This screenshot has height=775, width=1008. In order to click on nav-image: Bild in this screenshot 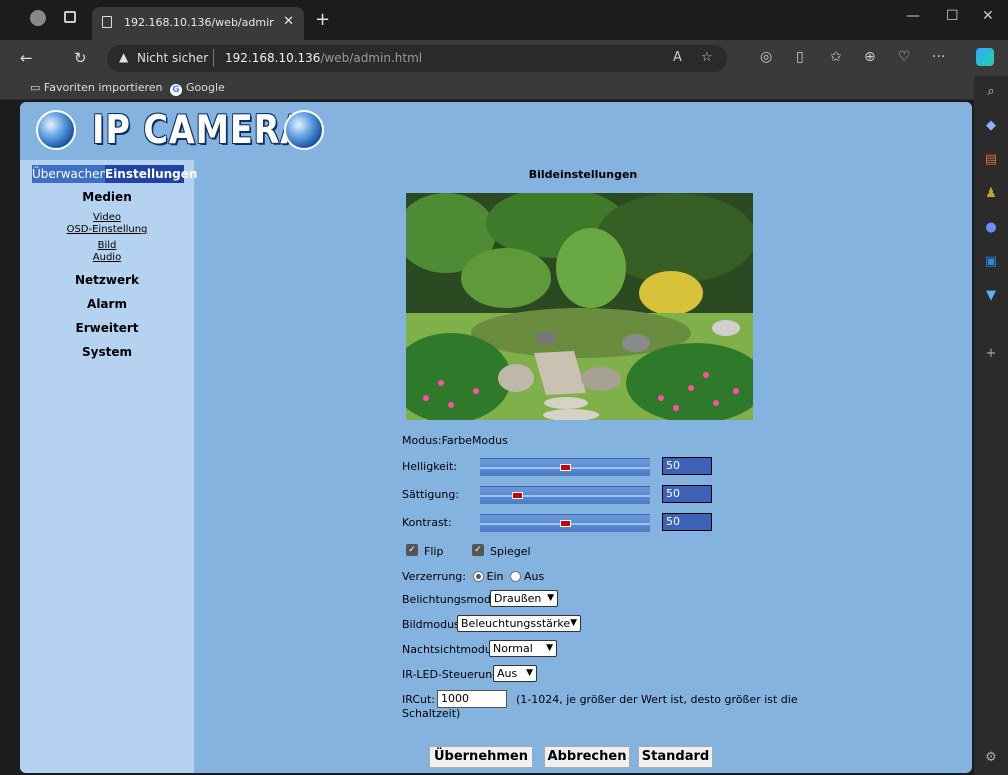, I will do `click(107, 246)`.